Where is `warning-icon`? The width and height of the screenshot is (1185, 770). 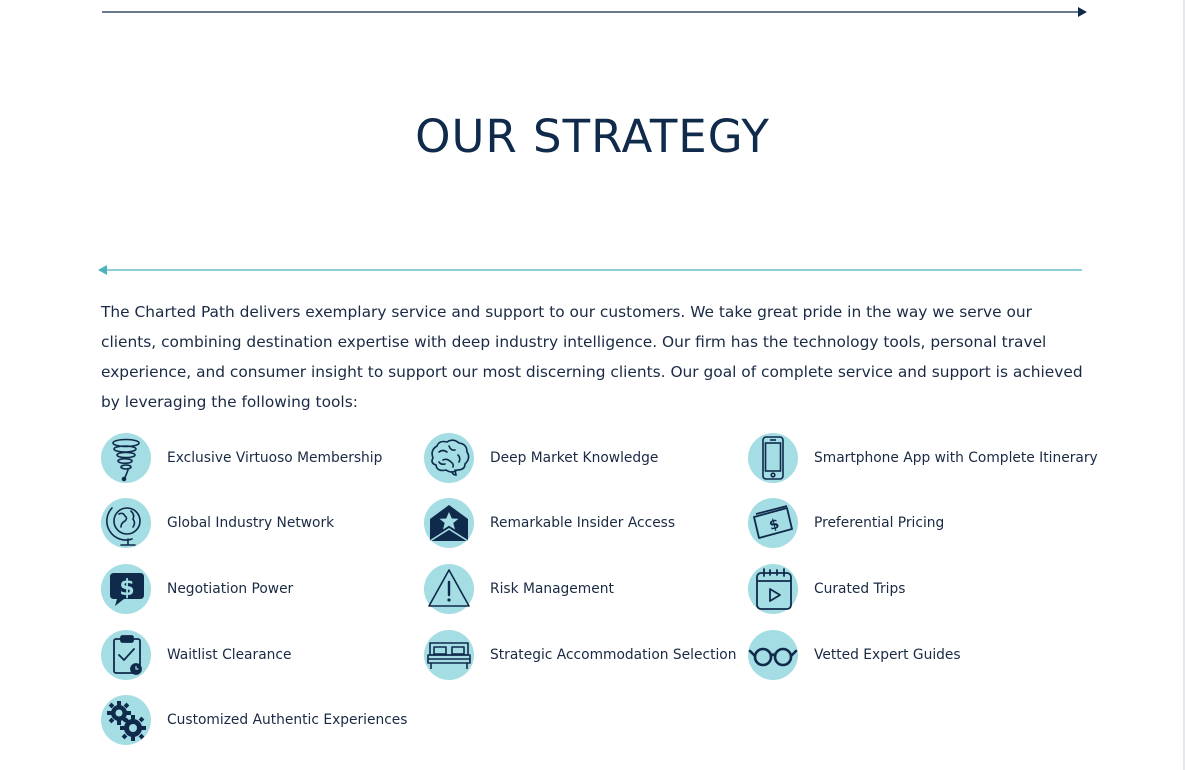
warning-icon is located at coordinates (449, 589).